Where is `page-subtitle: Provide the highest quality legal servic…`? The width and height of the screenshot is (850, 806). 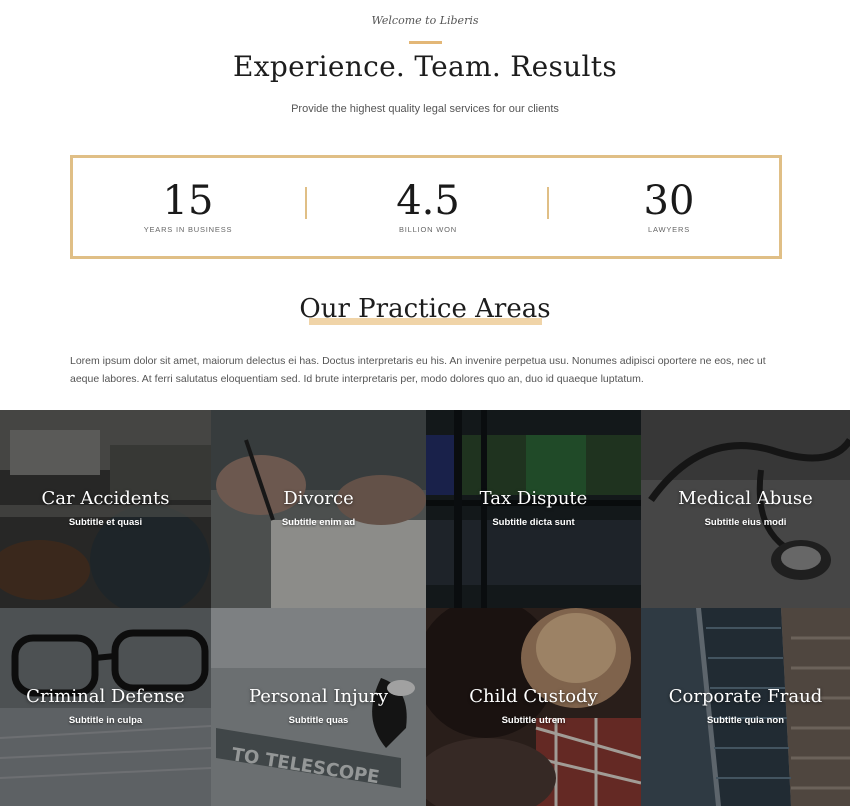
page-subtitle: Provide the highest quality legal servic… is located at coordinates (425, 109).